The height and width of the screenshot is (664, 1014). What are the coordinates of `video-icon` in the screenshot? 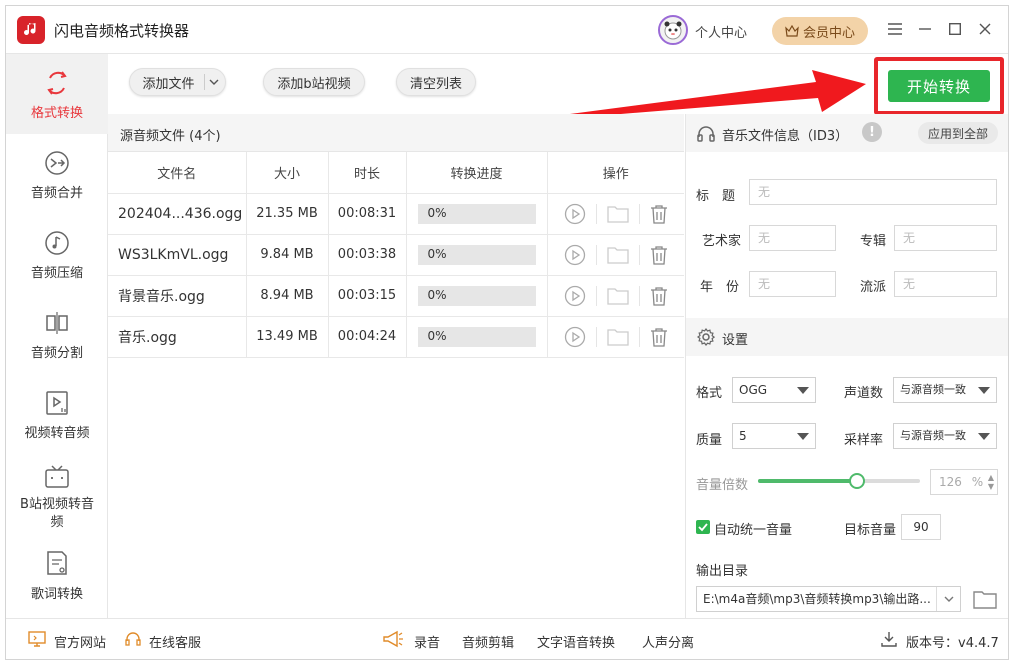 It's located at (57, 403).